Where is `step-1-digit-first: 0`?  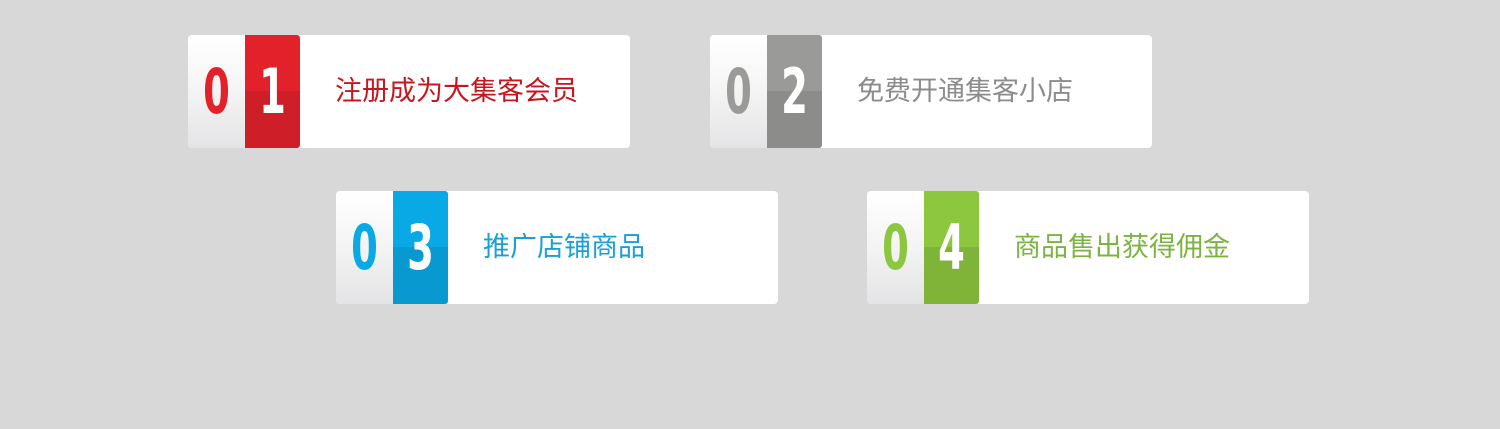 step-1-digit-first: 0 is located at coordinates (216, 91).